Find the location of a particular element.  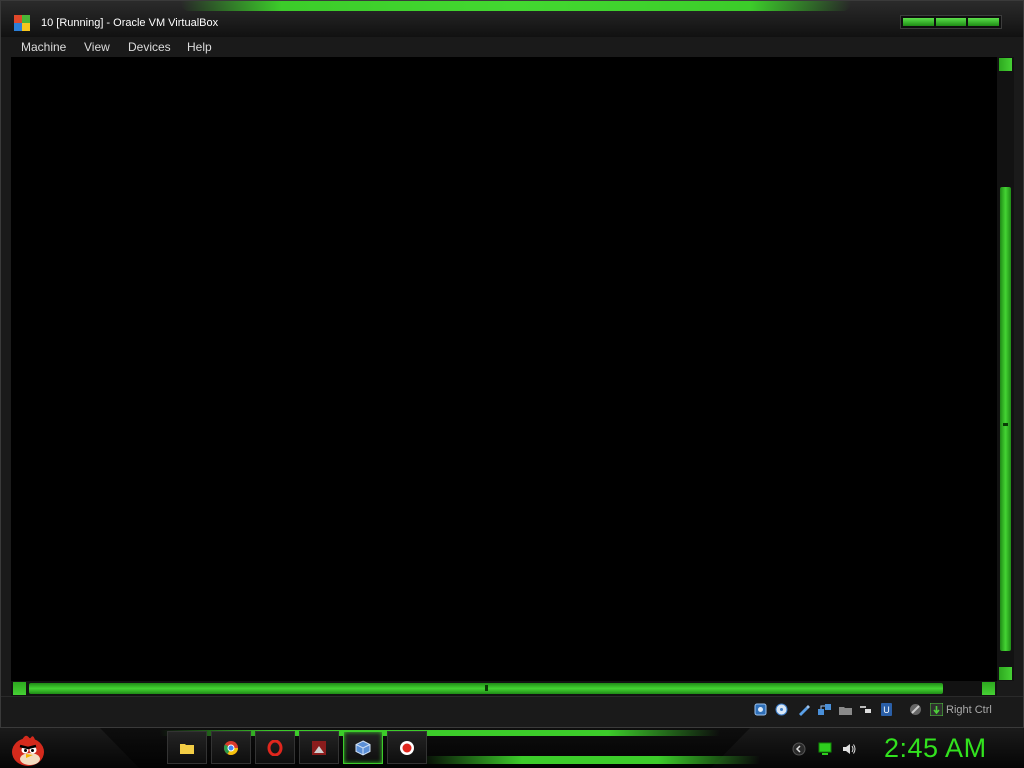

scroll-right-button is located at coordinates (988, 688).